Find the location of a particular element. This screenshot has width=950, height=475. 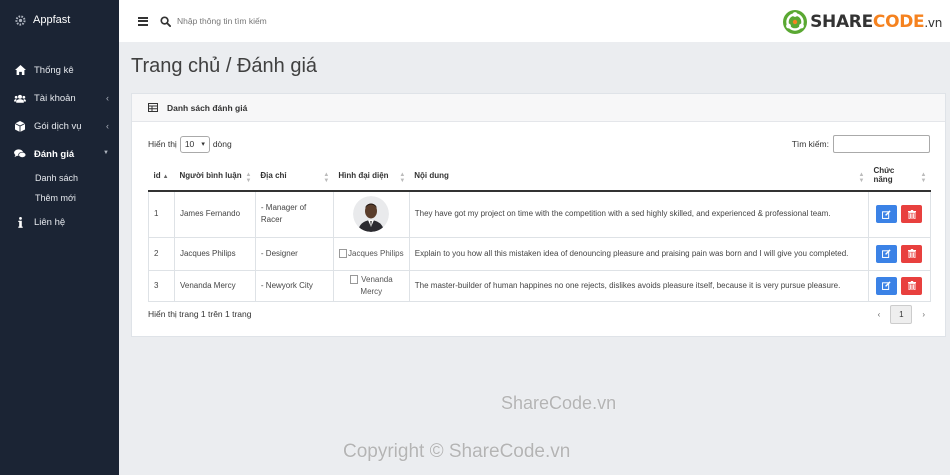

sidebar-item-dashboard: Thống kê is located at coordinates (59, 70).